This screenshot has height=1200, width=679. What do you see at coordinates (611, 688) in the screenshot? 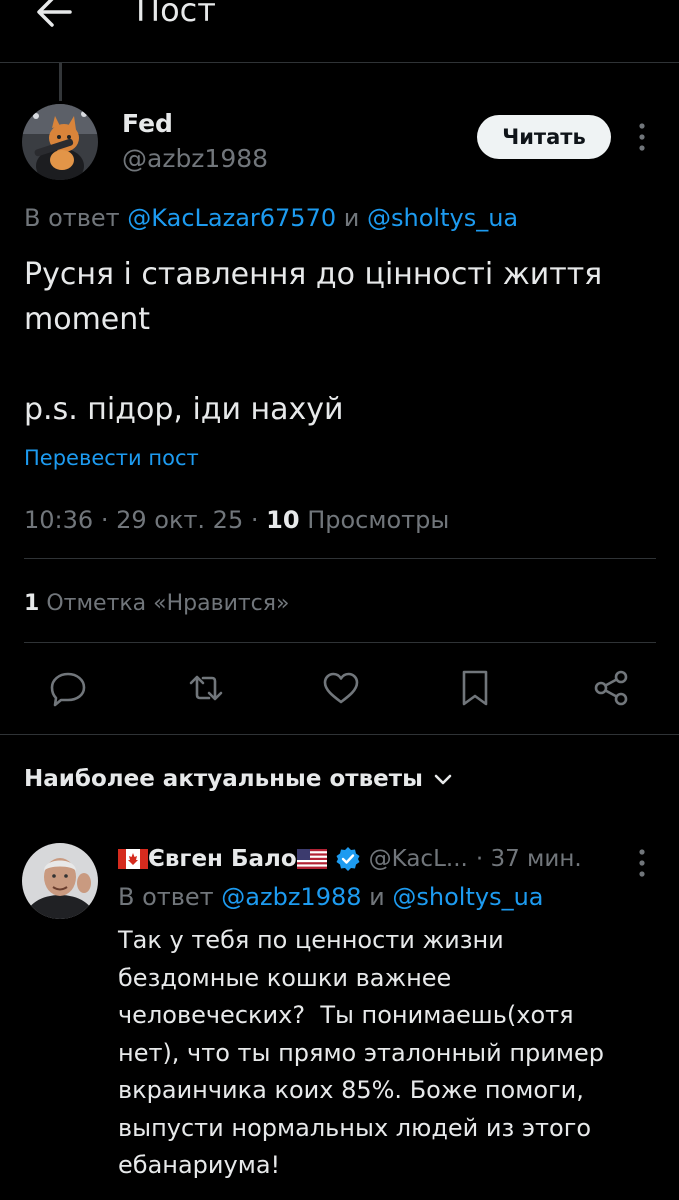
I see `share-icon` at bounding box center [611, 688].